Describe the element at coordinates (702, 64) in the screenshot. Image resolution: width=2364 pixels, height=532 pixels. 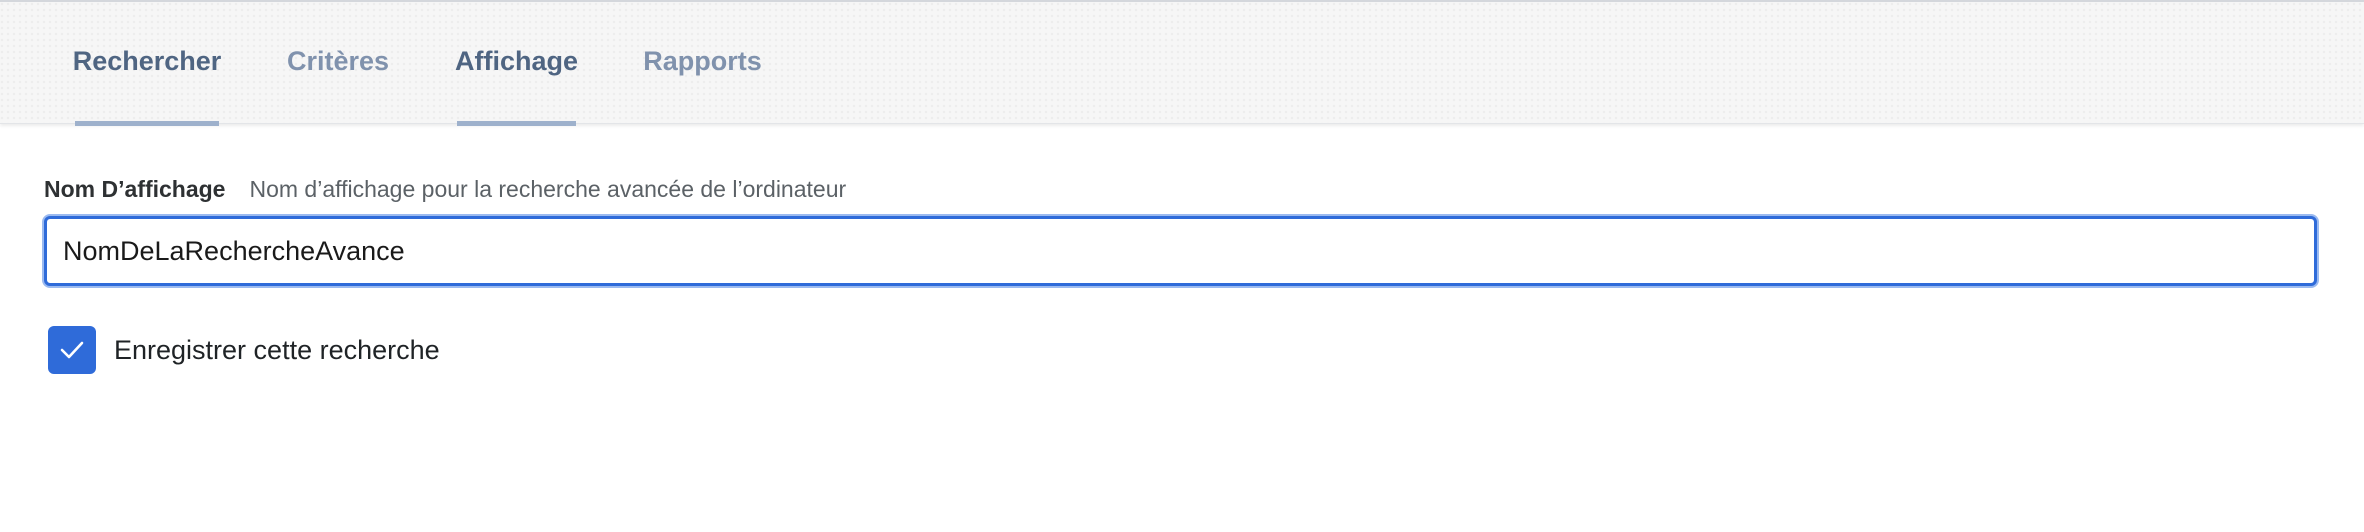
I see `tab-rapports: Rapports` at that location.